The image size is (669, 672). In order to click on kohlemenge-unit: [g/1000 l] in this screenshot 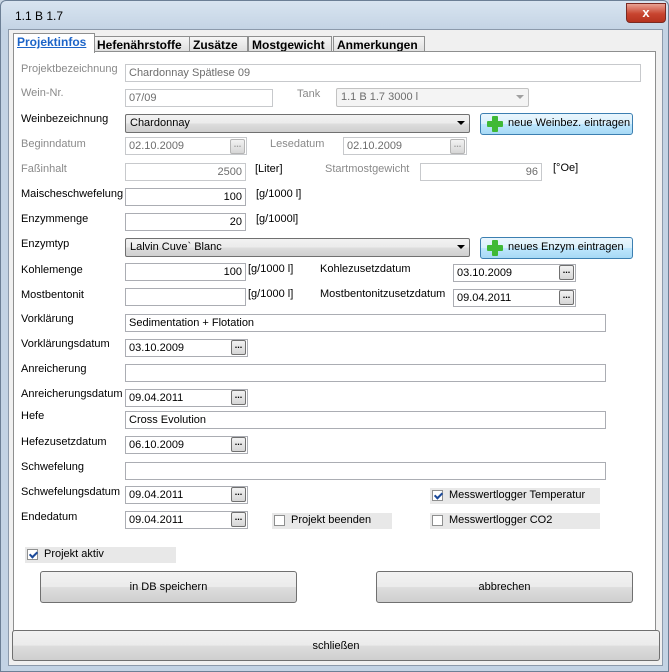, I will do `click(271, 269)`.